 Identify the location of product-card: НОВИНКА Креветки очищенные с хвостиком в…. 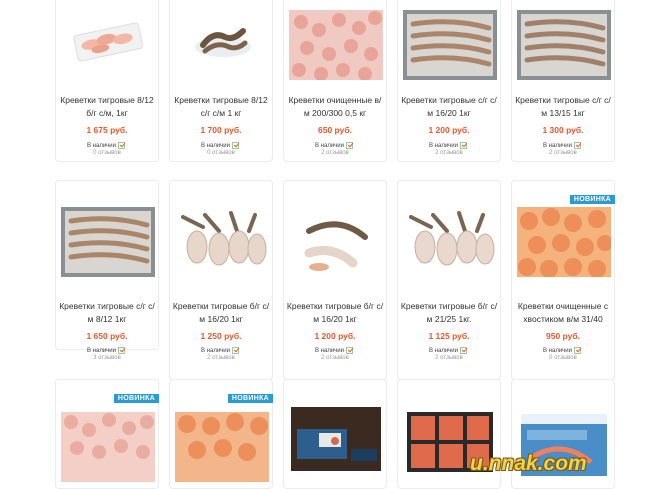
(563, 280).